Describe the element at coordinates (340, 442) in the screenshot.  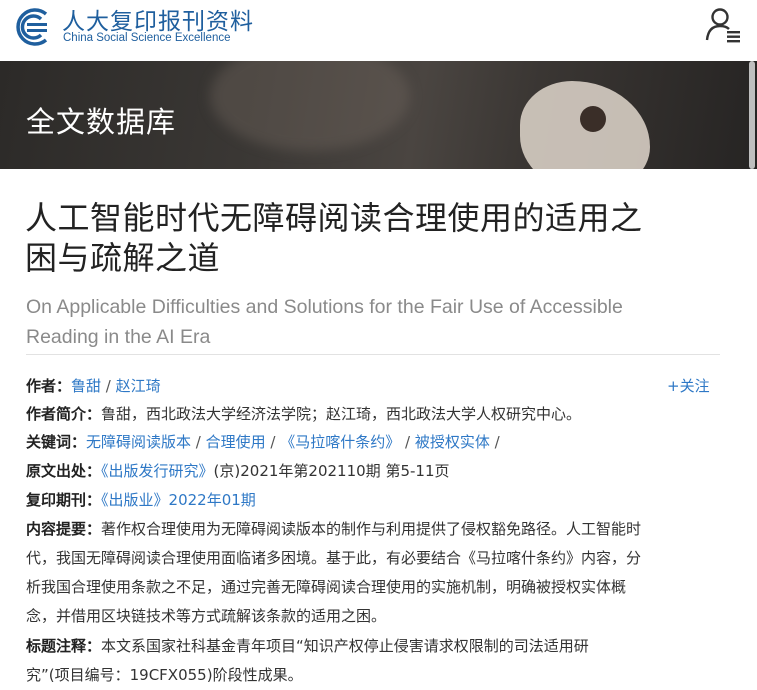
I see `keyword-link: 《马拉喀什条约》` at that location.